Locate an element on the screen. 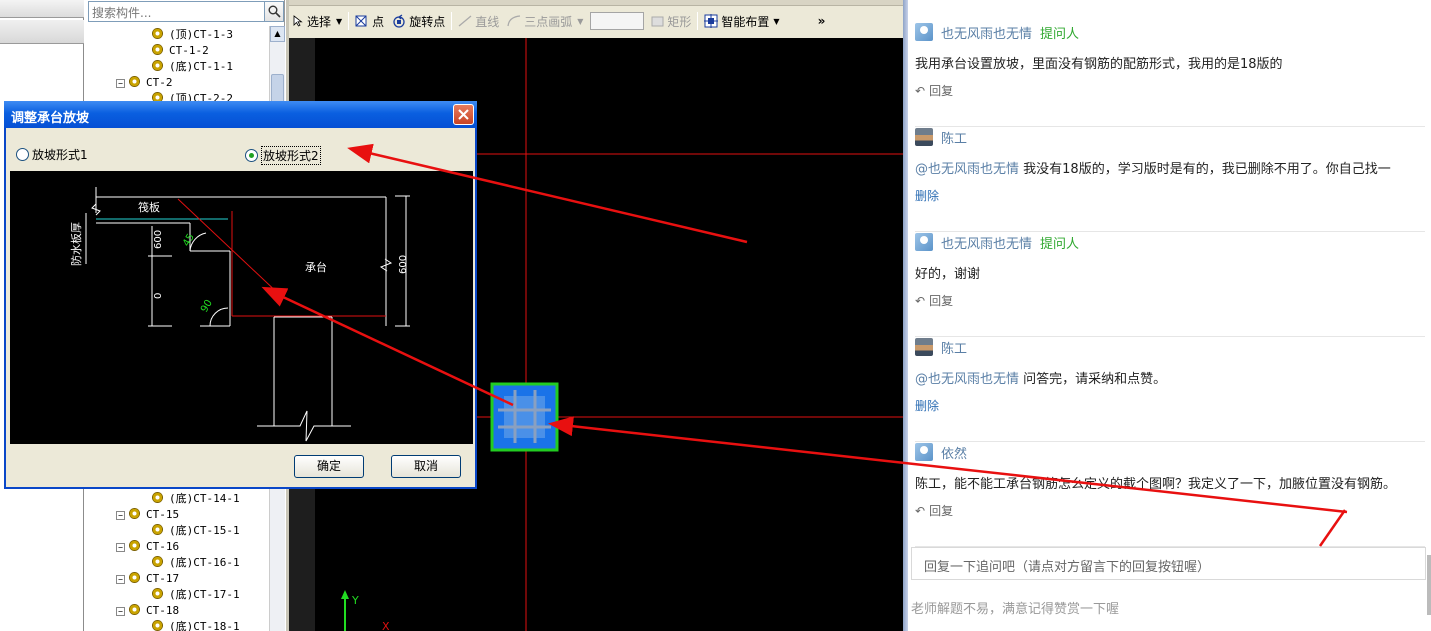  comment-header: 也无风雨也无情 提问人 is located at coordinates (997, 242).